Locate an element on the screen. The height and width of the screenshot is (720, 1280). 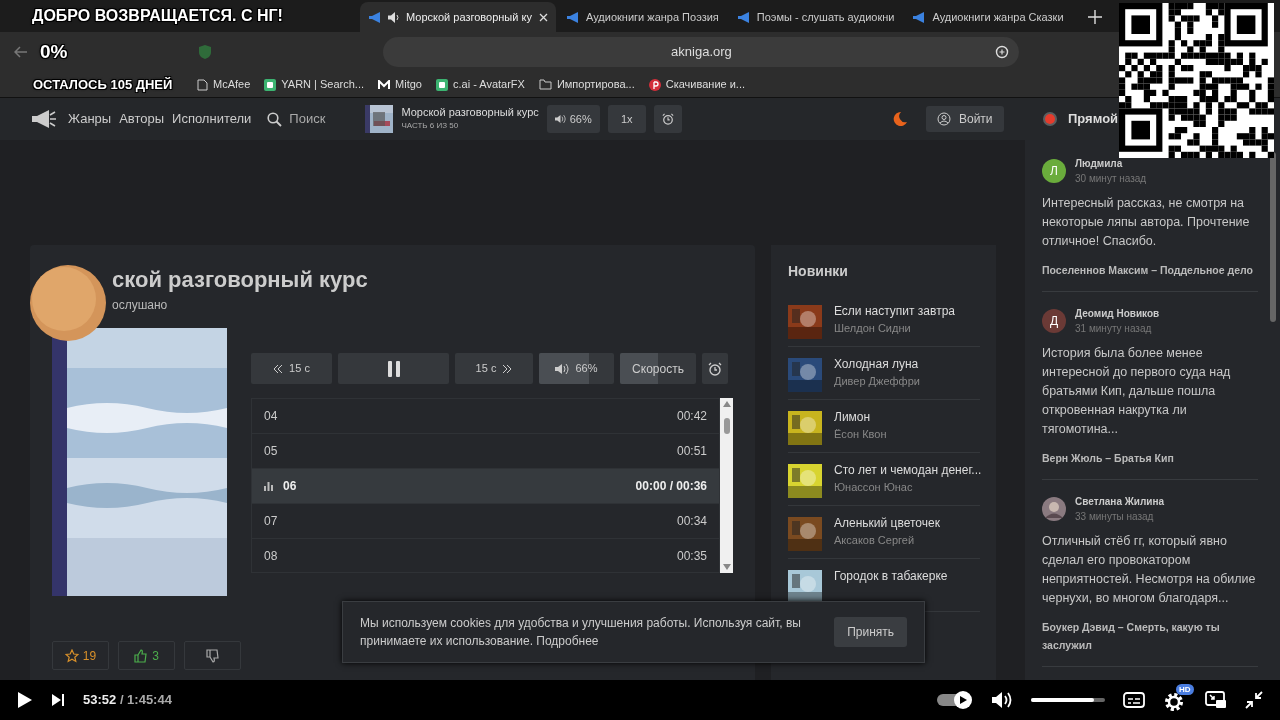
search-link: Поиск is located at coordinates (307, 119).